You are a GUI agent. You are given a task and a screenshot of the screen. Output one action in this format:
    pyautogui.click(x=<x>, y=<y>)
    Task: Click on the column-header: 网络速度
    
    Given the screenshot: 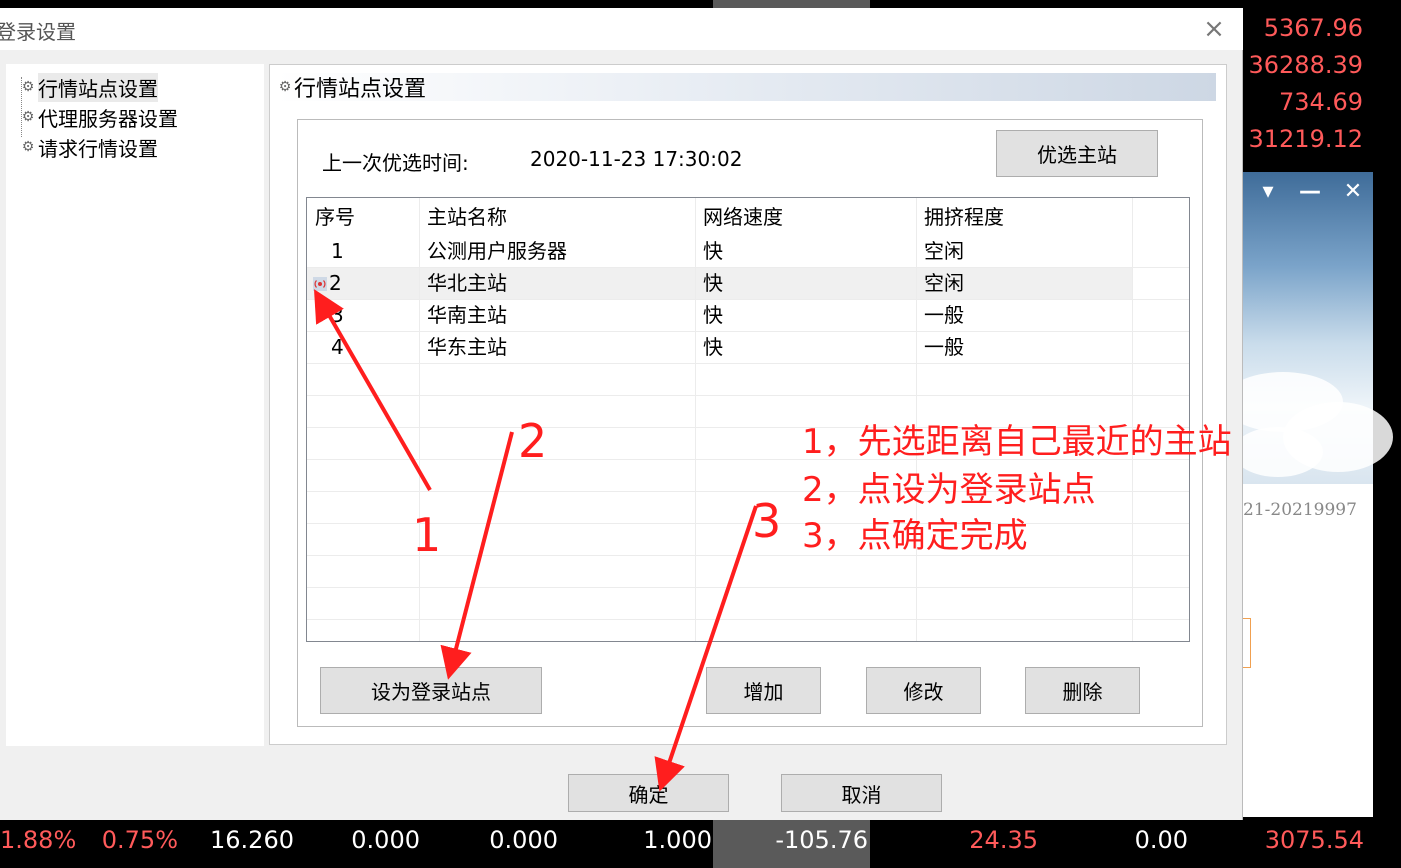 What is the action you would take?
    pyautogui.click(x=805, y=217)
    